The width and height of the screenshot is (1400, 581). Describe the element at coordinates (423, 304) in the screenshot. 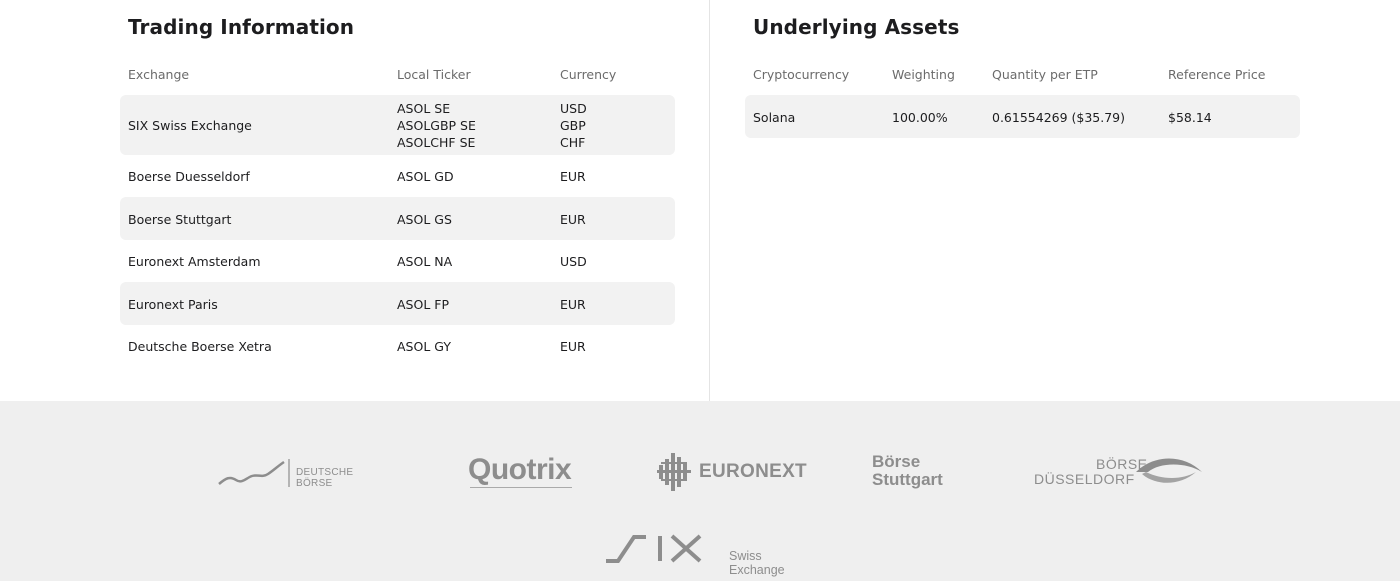

I see `ticker-value: ASOL FP` at that location.